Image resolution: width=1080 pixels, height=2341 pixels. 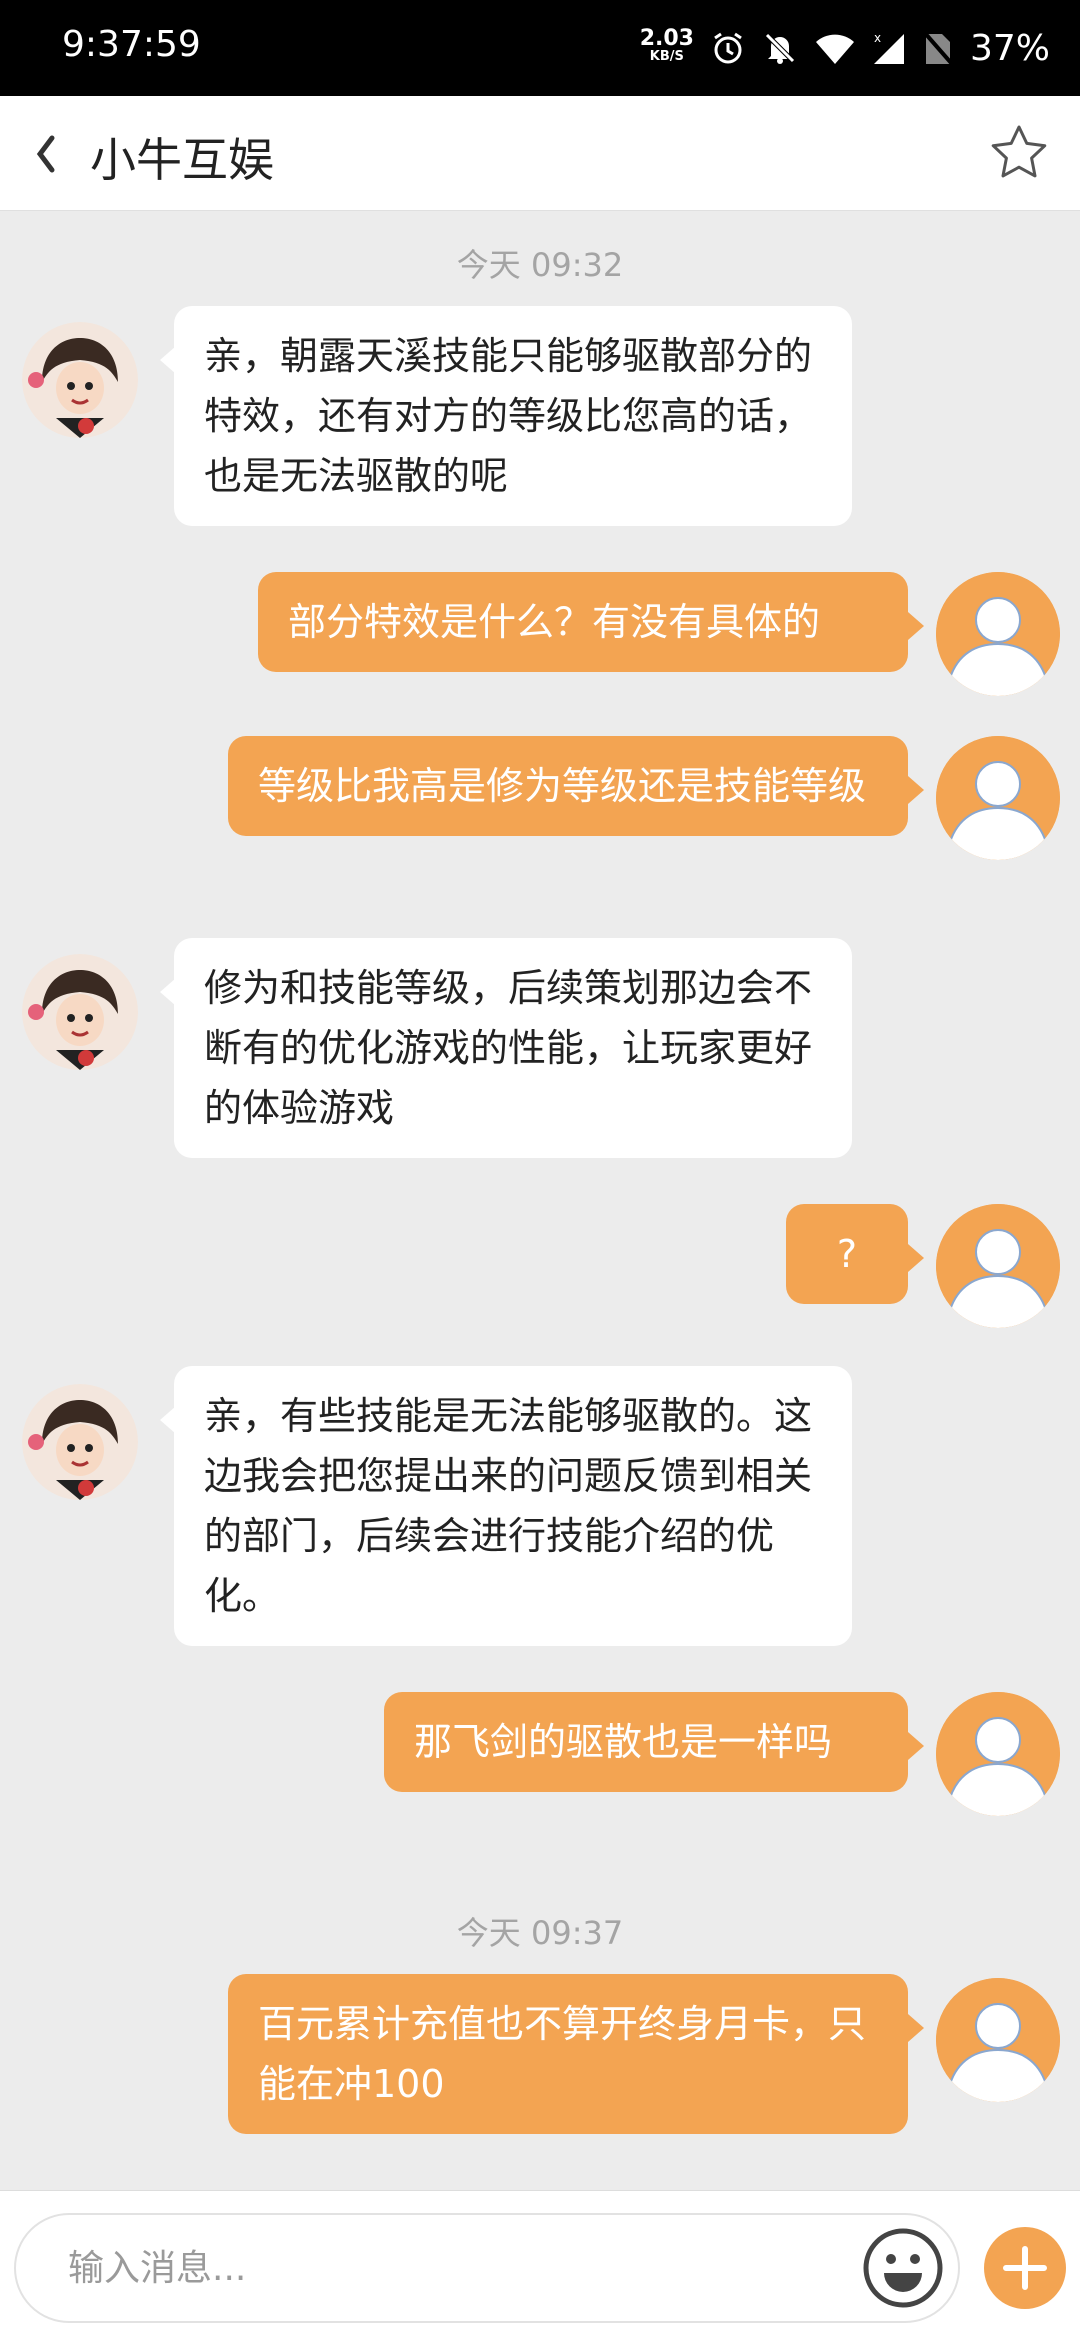 I want to click on back-button, so click(x=53, y=154).